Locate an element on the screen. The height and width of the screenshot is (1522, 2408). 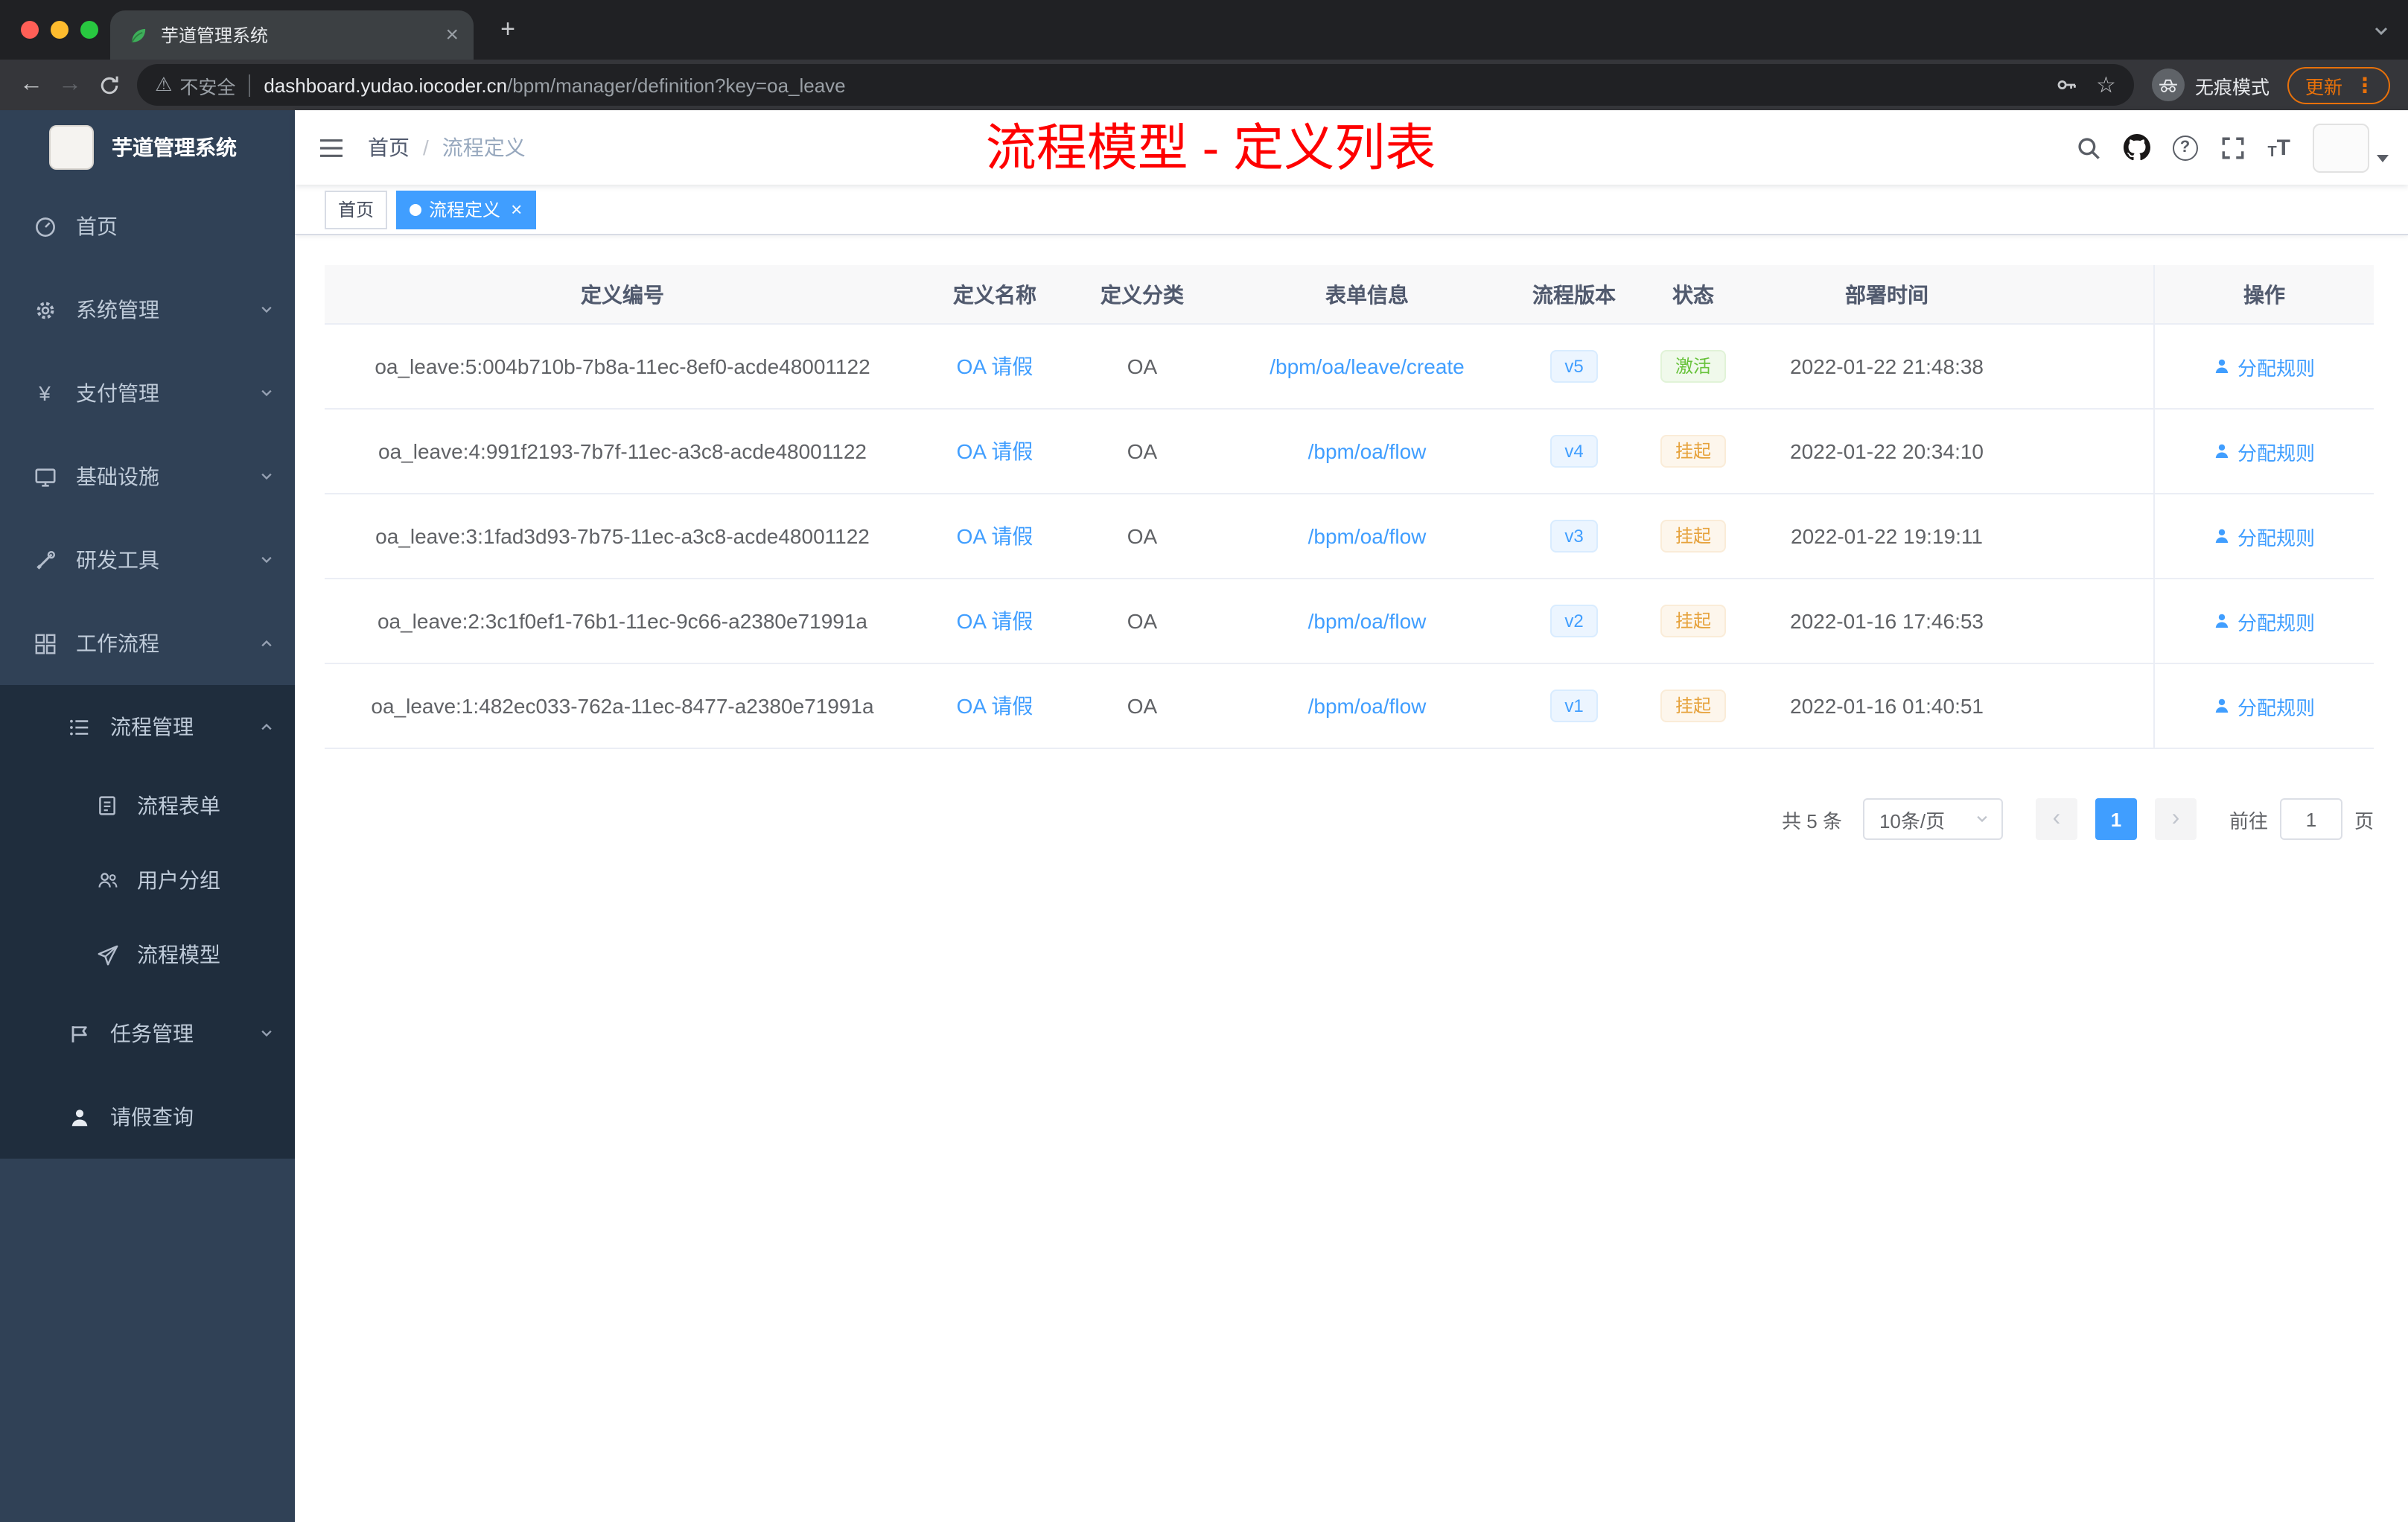
page-size-select: 10条/页 is located at coordinates (1932, 819).